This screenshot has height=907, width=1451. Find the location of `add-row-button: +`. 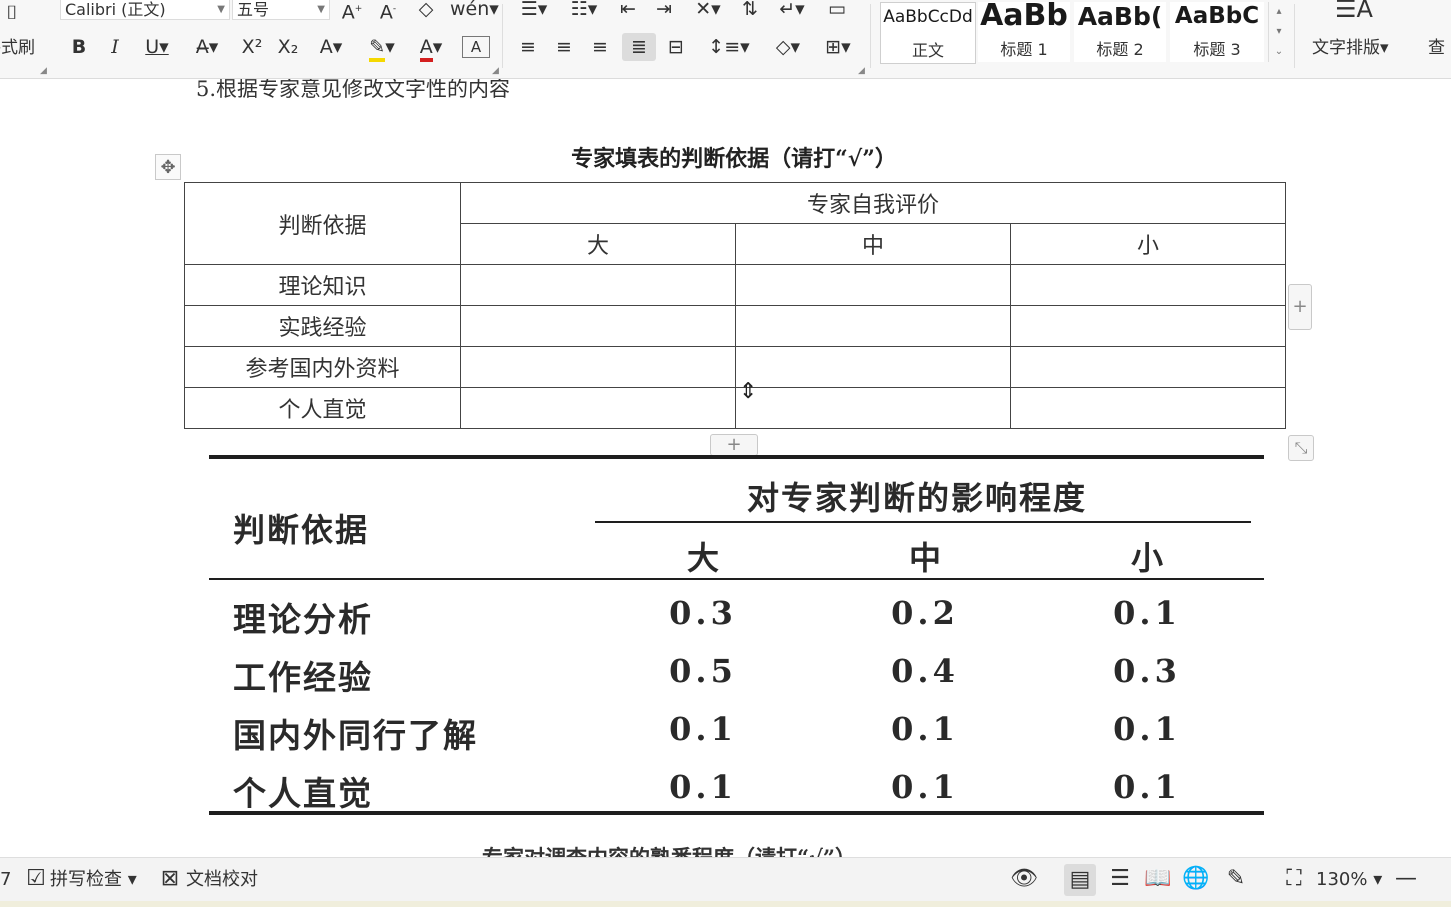

add-row-button: + is located at coordinates (734, 445).